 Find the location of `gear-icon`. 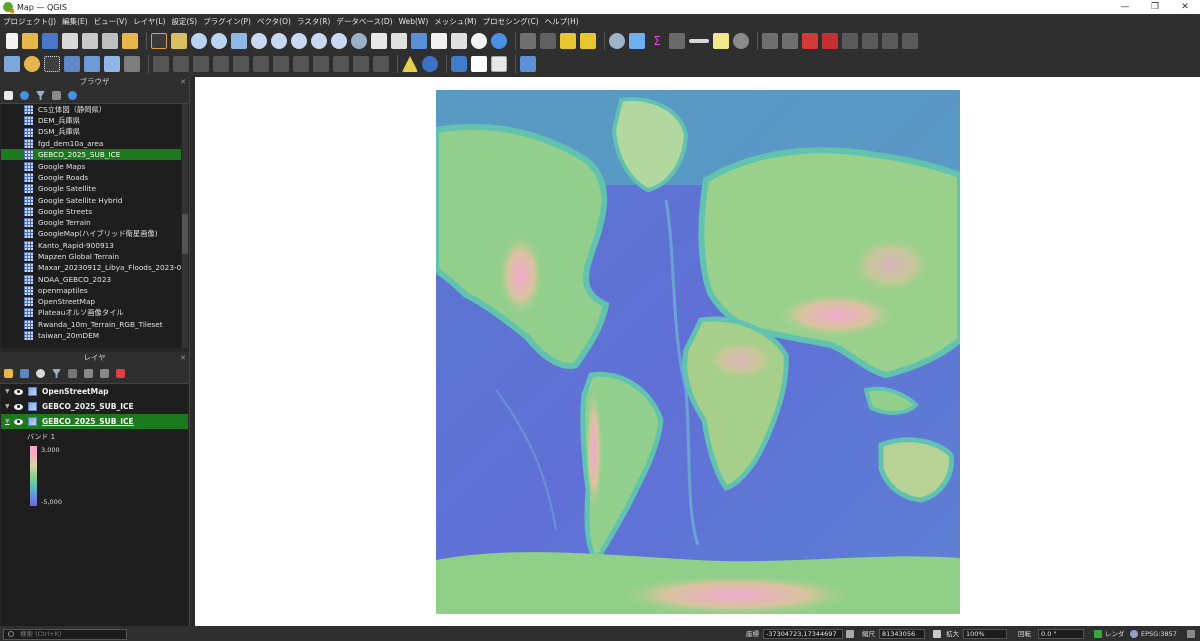

gear-icon is located at coordinates (637, 40).